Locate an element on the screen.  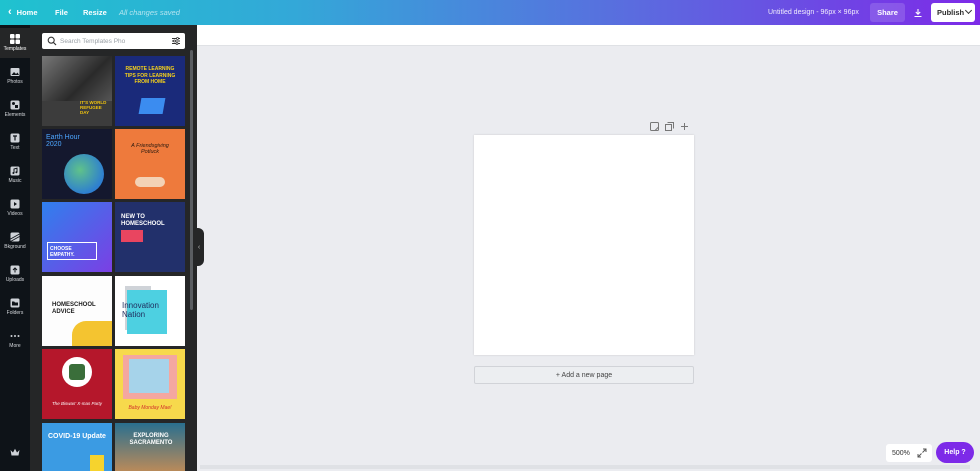
template-text: Baby Monday Mae! is located at coordinates (150, 408).